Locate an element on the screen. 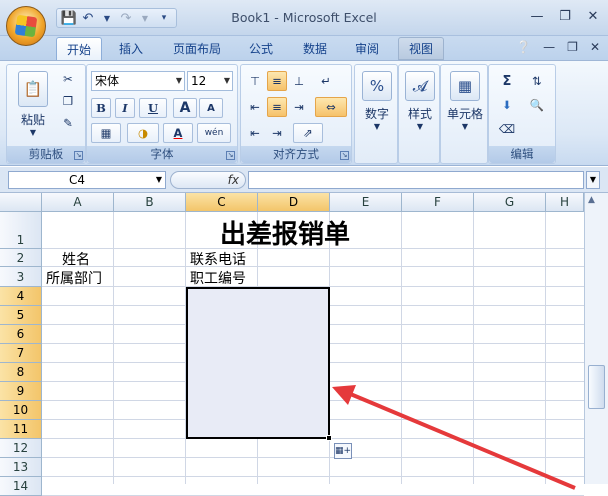  merge-center-icon: ⇔ is located at coordinates (331, 107).